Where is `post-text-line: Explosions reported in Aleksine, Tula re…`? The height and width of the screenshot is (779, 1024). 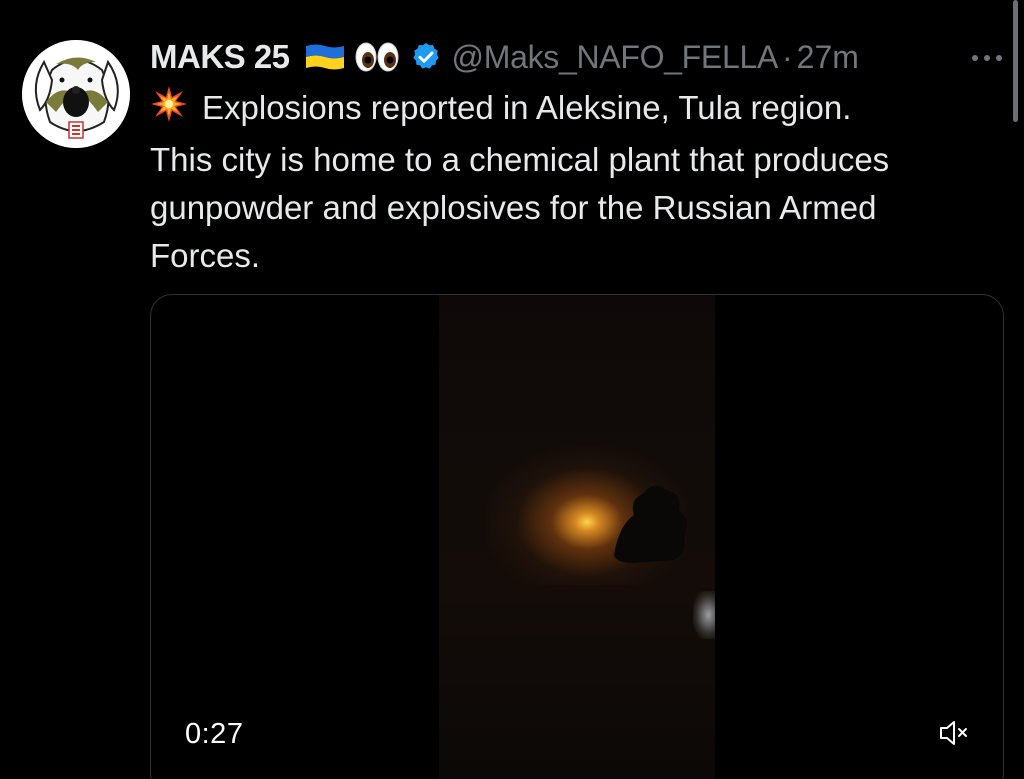
post-text-line: Explosions reported in Aleksine, Tula re… is located at coordinates (580, 110).